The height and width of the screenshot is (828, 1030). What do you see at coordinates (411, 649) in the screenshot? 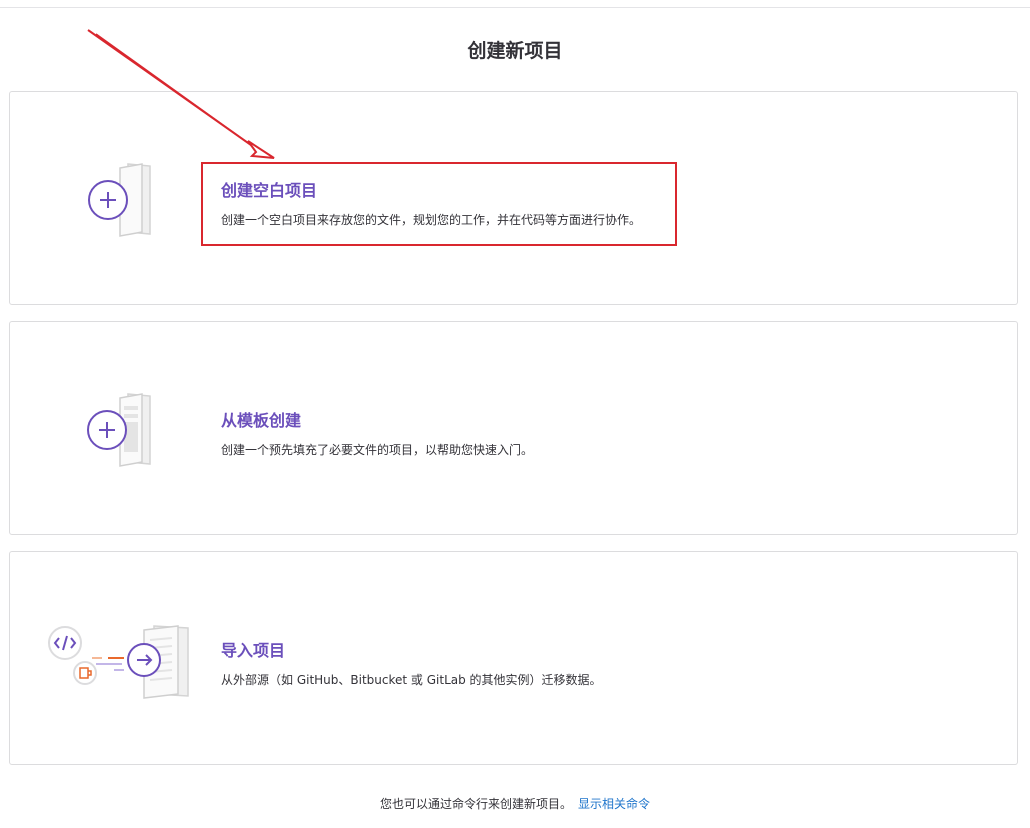
I see `card-title: 导入项目` at bounding box center [411, 649].